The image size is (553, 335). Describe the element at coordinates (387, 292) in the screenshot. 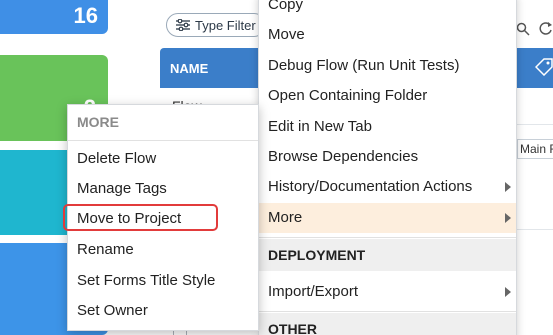

I see `context-item-import-export: Import/Export` at that location.